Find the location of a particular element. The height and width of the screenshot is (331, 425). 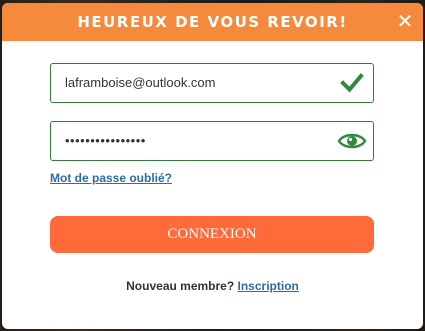

modal-title: HEUREUX DE VOUS REVOIR! is located at coordinates (212, 22).